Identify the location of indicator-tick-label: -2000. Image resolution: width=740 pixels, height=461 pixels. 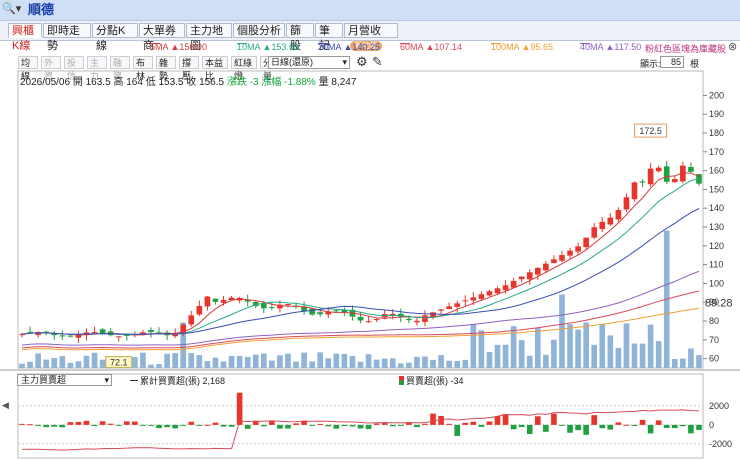
(720, 444).